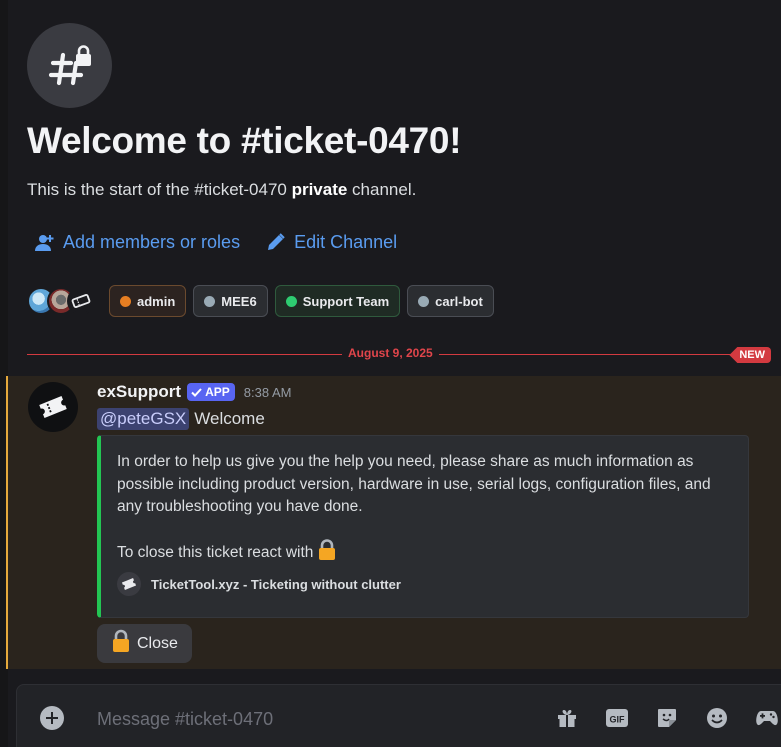 This screenshot has height=747, width=781. What do you see at coordinates (152, 242) in the screenshot?
I see `add-members-label: Add members or roles` at bounding box center [152, 242].